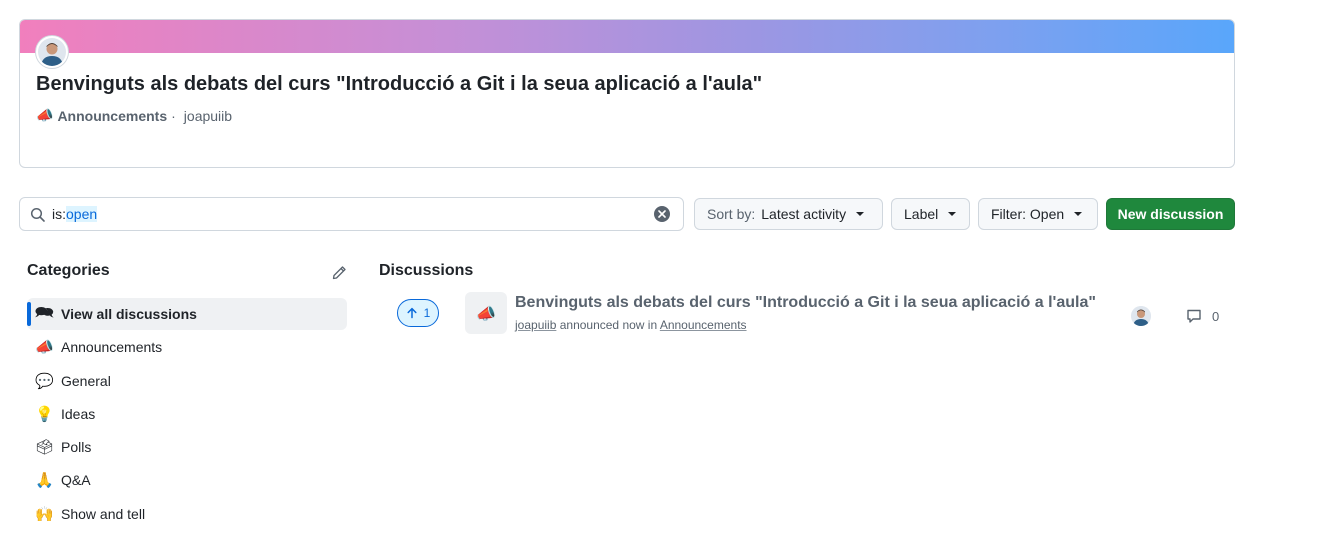 Image resolution: width=1325 pixels, height=541 pixels. Describe the element at coordinates (426, 270) in the screenshot. I see `discussions-heading: Discussions` at that location.